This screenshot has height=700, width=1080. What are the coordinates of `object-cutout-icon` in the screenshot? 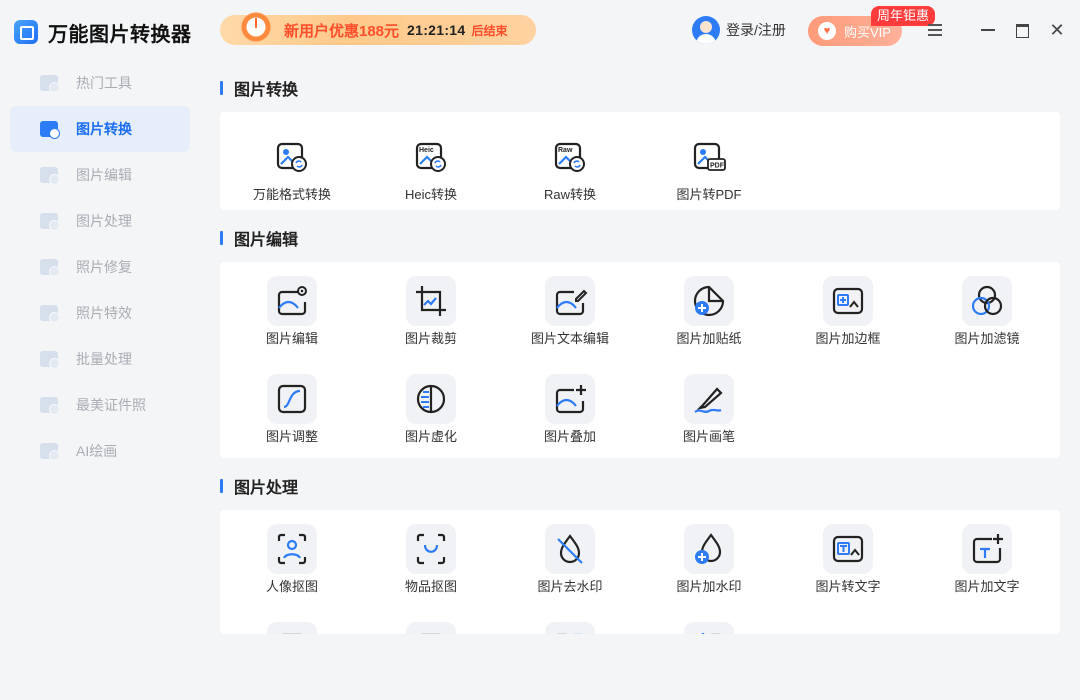 It's located at (431, 549).